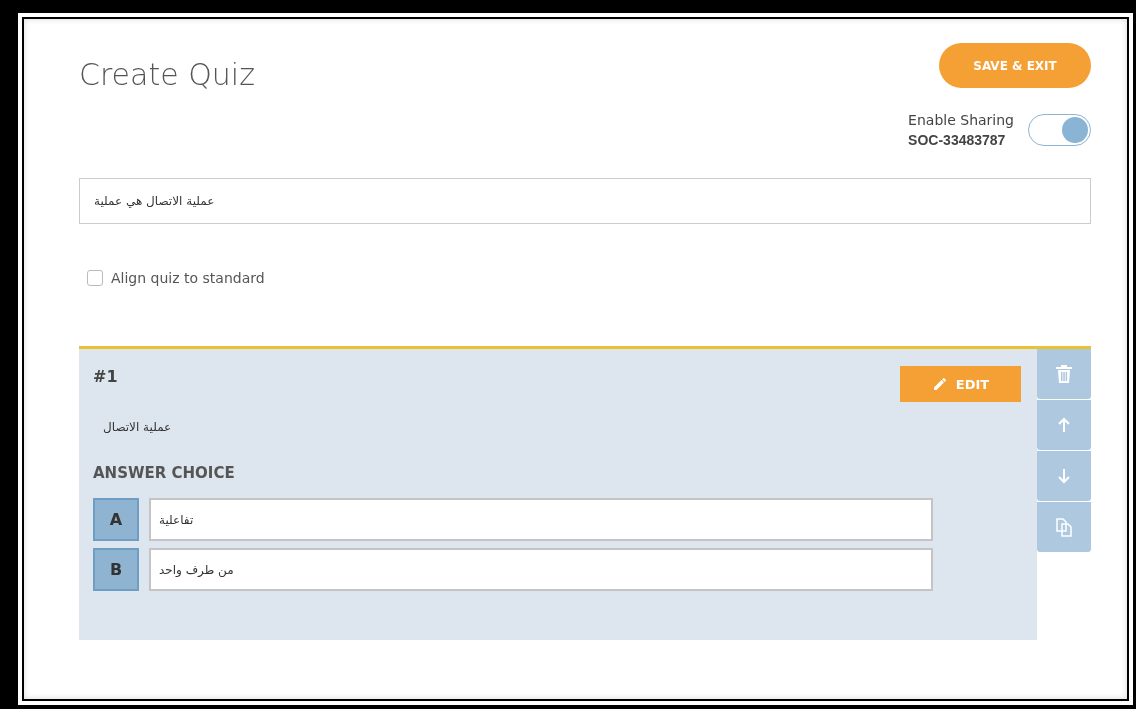 Image resolution: width=1136 pixels, height=709 pixels. What do you see at coordinates (116, 569) in the screenshot?
I see `choice-letter: B` at bounding box center [116, 569].